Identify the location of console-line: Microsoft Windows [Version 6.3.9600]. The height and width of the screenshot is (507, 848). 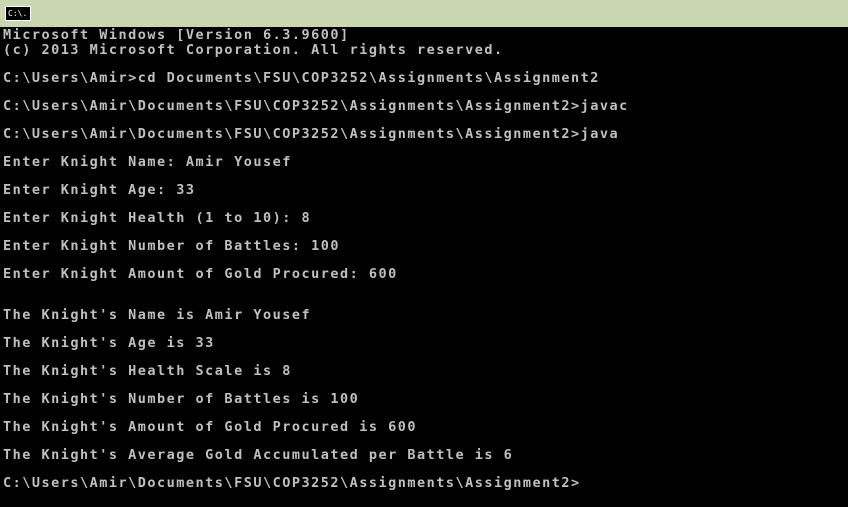
(176, 35).